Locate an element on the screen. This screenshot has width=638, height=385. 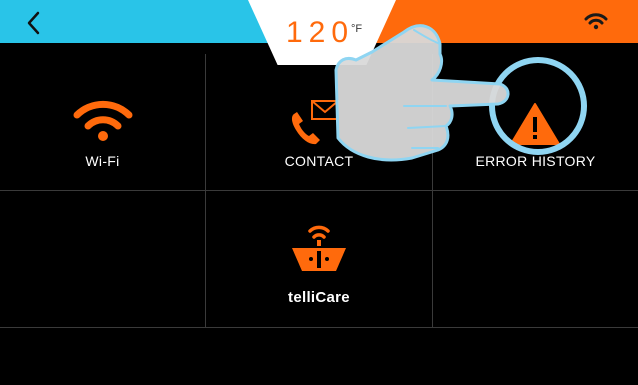
contact-menu-item: CONTACT is located at coordinates (319, 122).